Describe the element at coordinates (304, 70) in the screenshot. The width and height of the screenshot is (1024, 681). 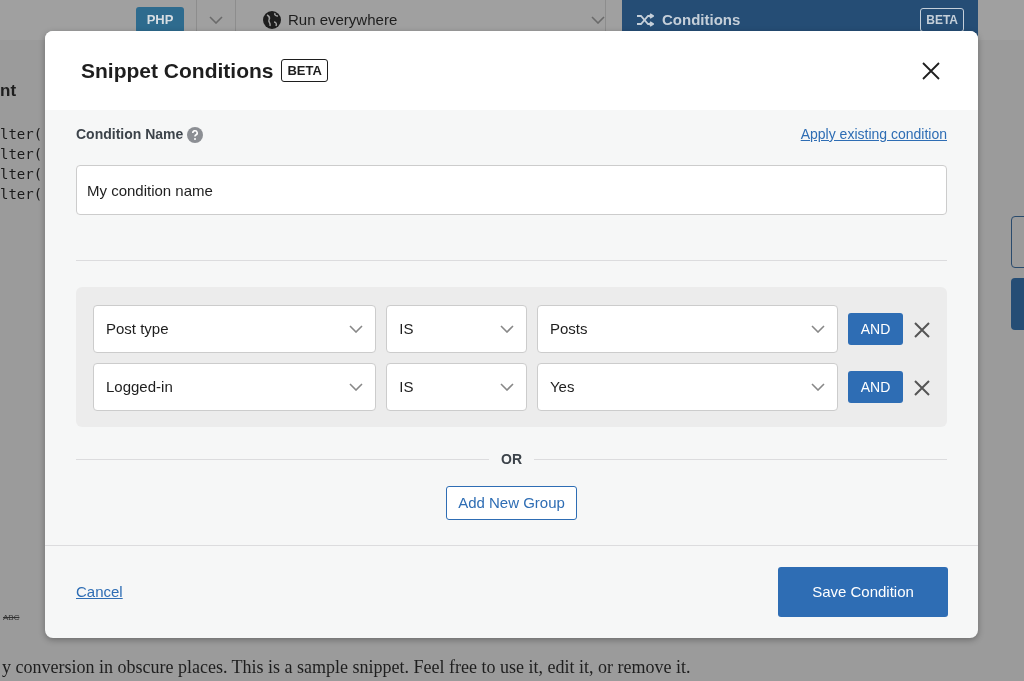
I see `beta-badge: BETA` at that location.